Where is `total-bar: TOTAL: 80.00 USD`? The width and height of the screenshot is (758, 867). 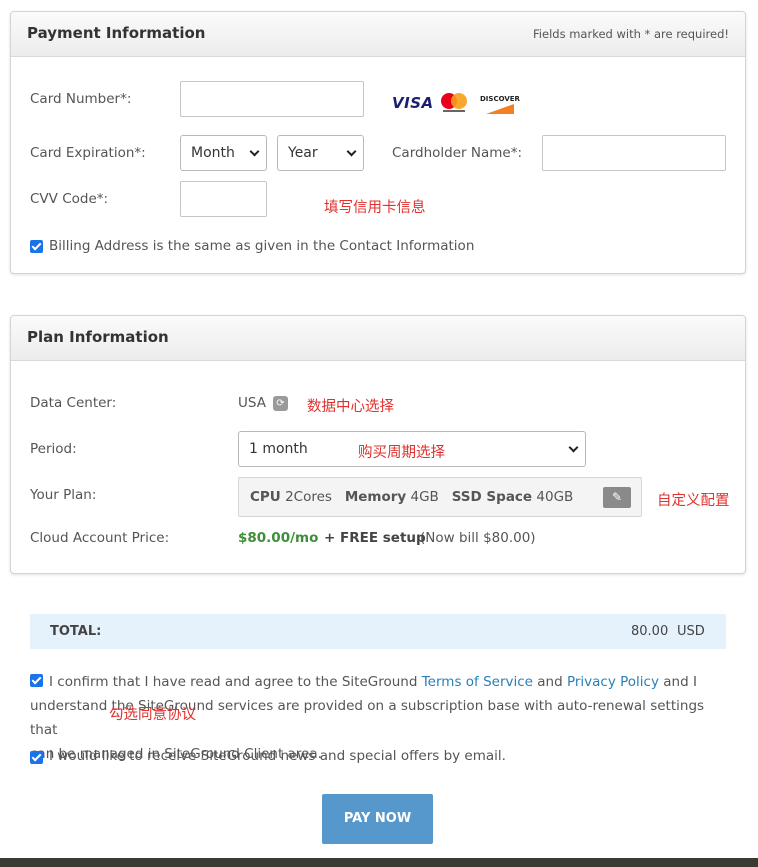
total-bar: TOTAL: 80.00 USD is located at coordinates (378, 631).